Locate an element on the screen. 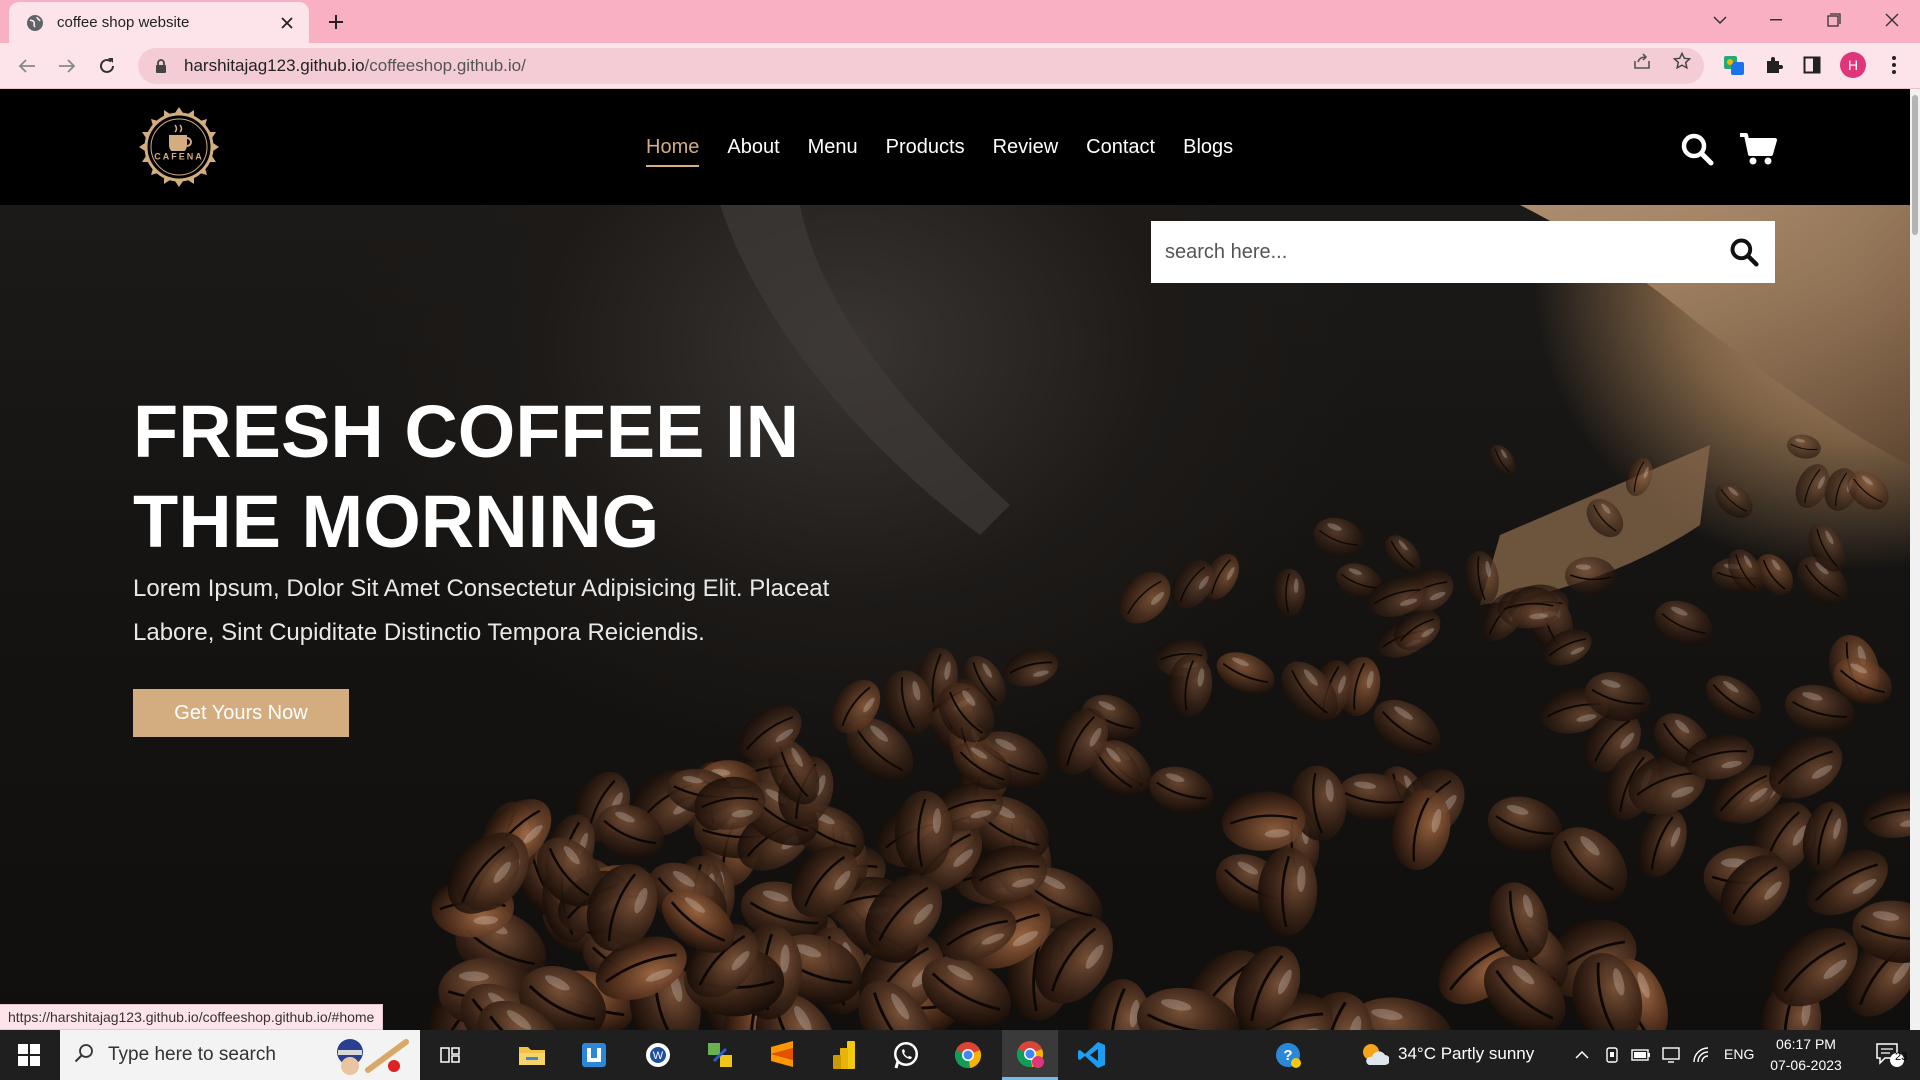 This screenshot has height=1080, width=1920. logo-text: CAFENA is located at coordinates (179, 157).